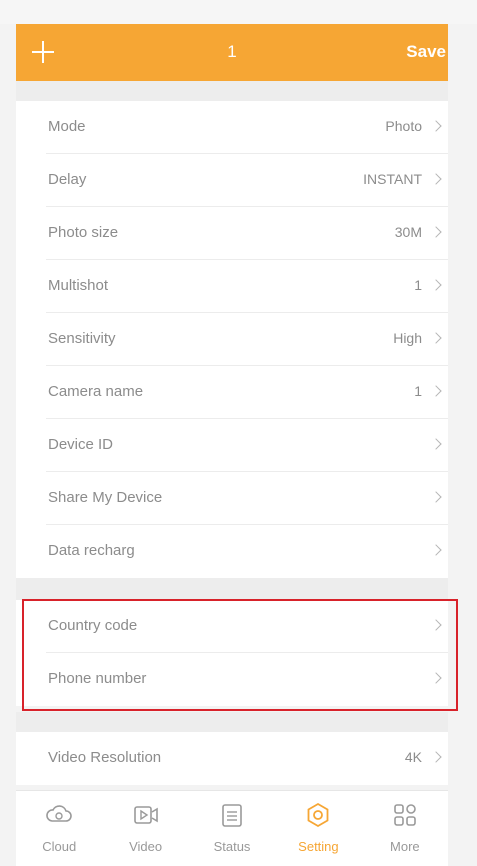  What do you see at coordinates (408, 232) in the screenshot?
I see `setting-value: 30M` at bounding box center [408, 232].